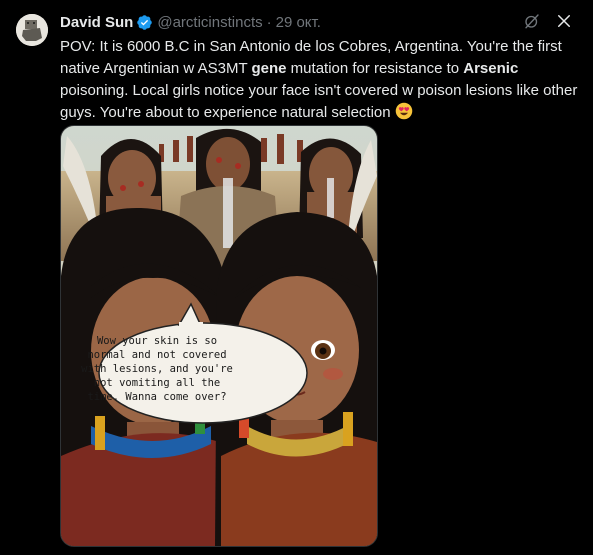 This screenshot has height=555, width=593. Describe the element at coordinates (532, 21) in the screenshot. I see `grok-icon` at that location.